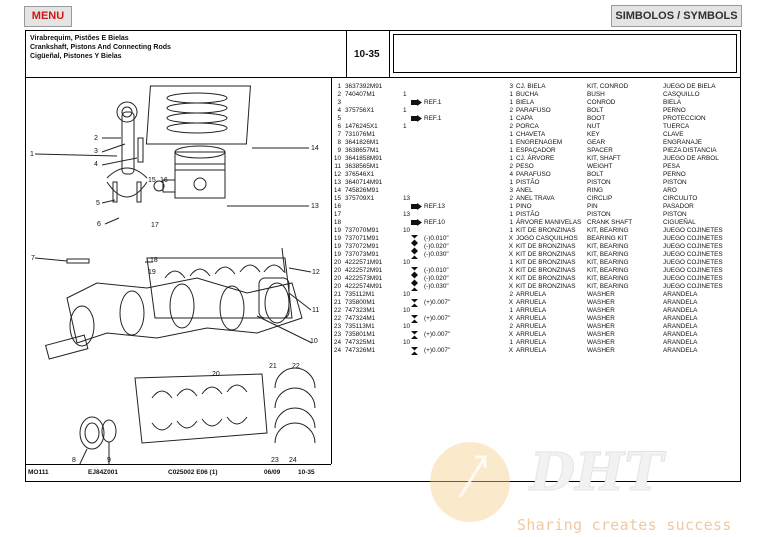 The height and width of the screenshot is (537, 770). I want to click on parts-pn: 737073M91, so click(362, 254).